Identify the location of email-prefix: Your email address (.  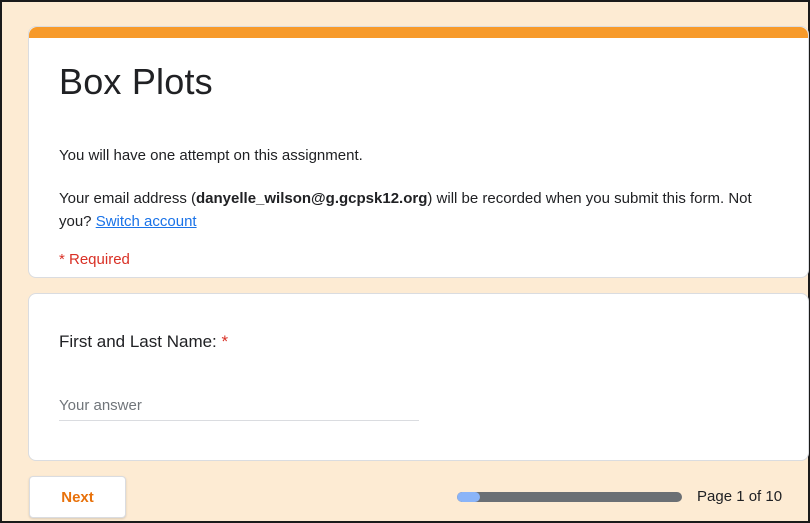
(128, 198).